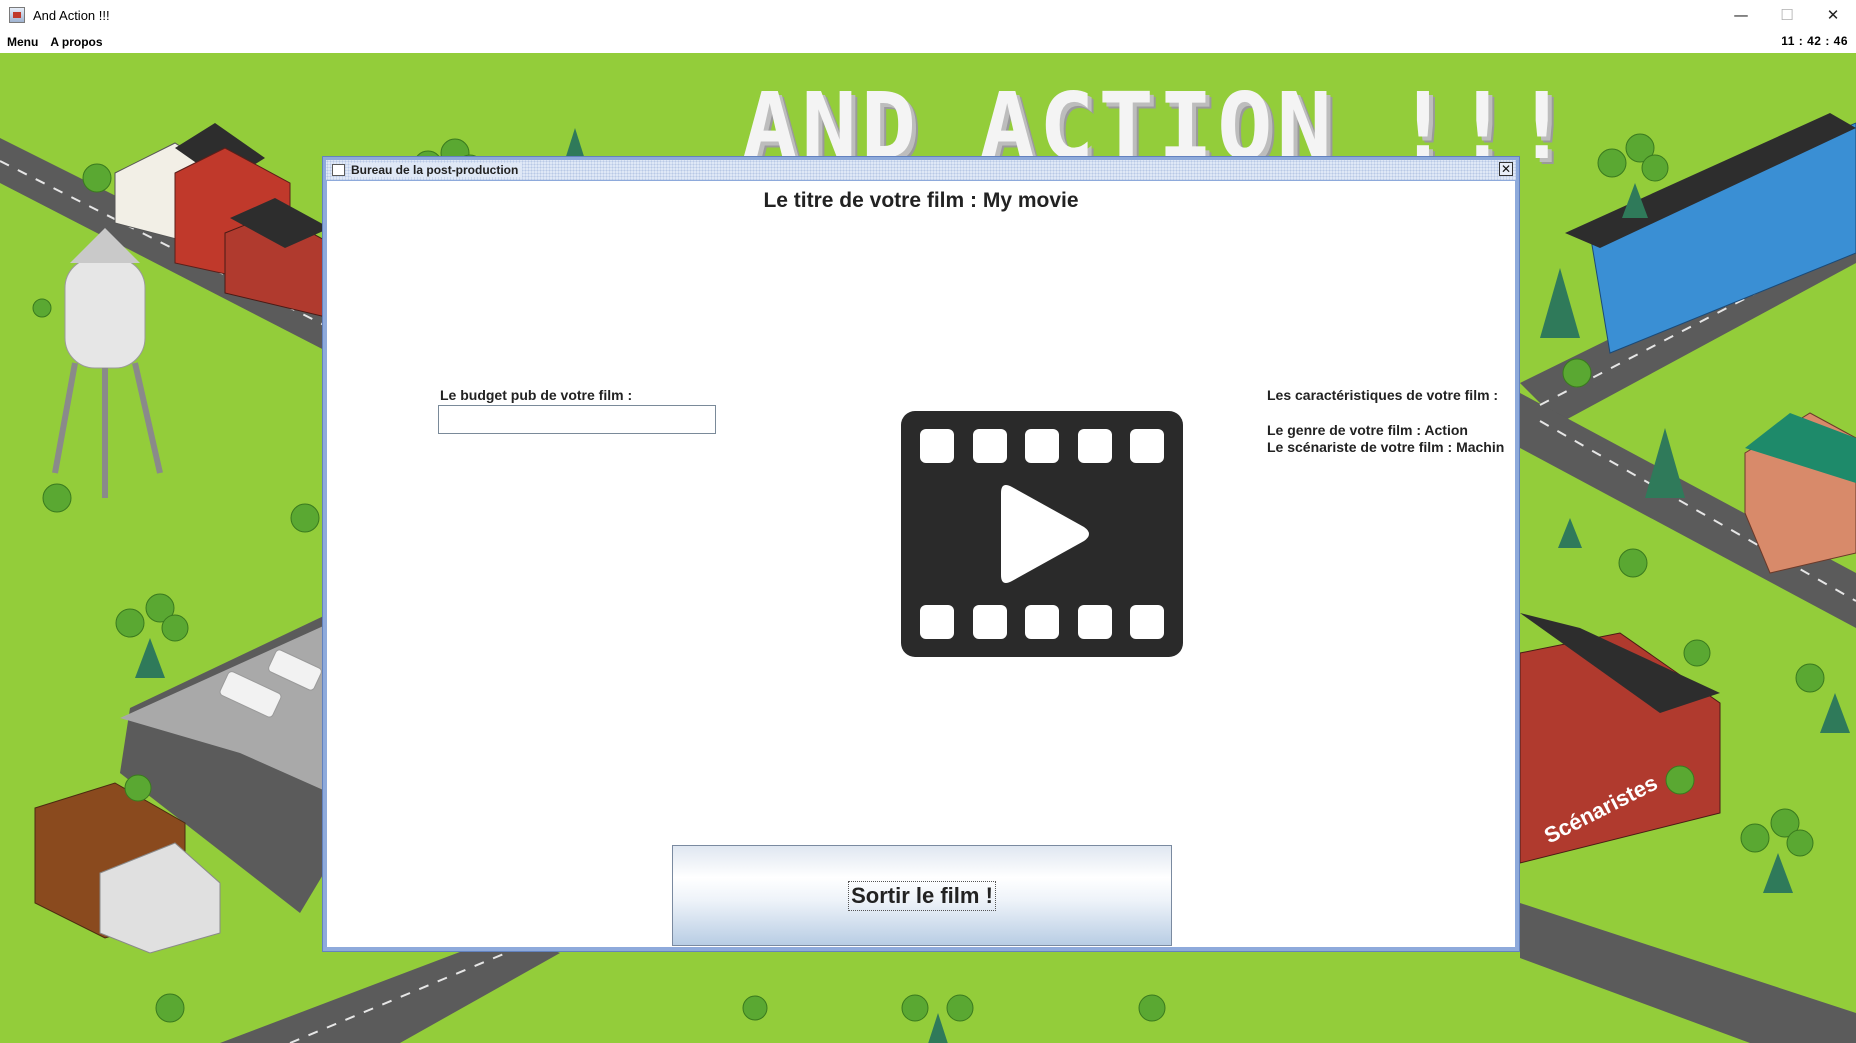  I want to click on menu-bar: Menu A propos 11 : 42 : 46, so click(928, 41).